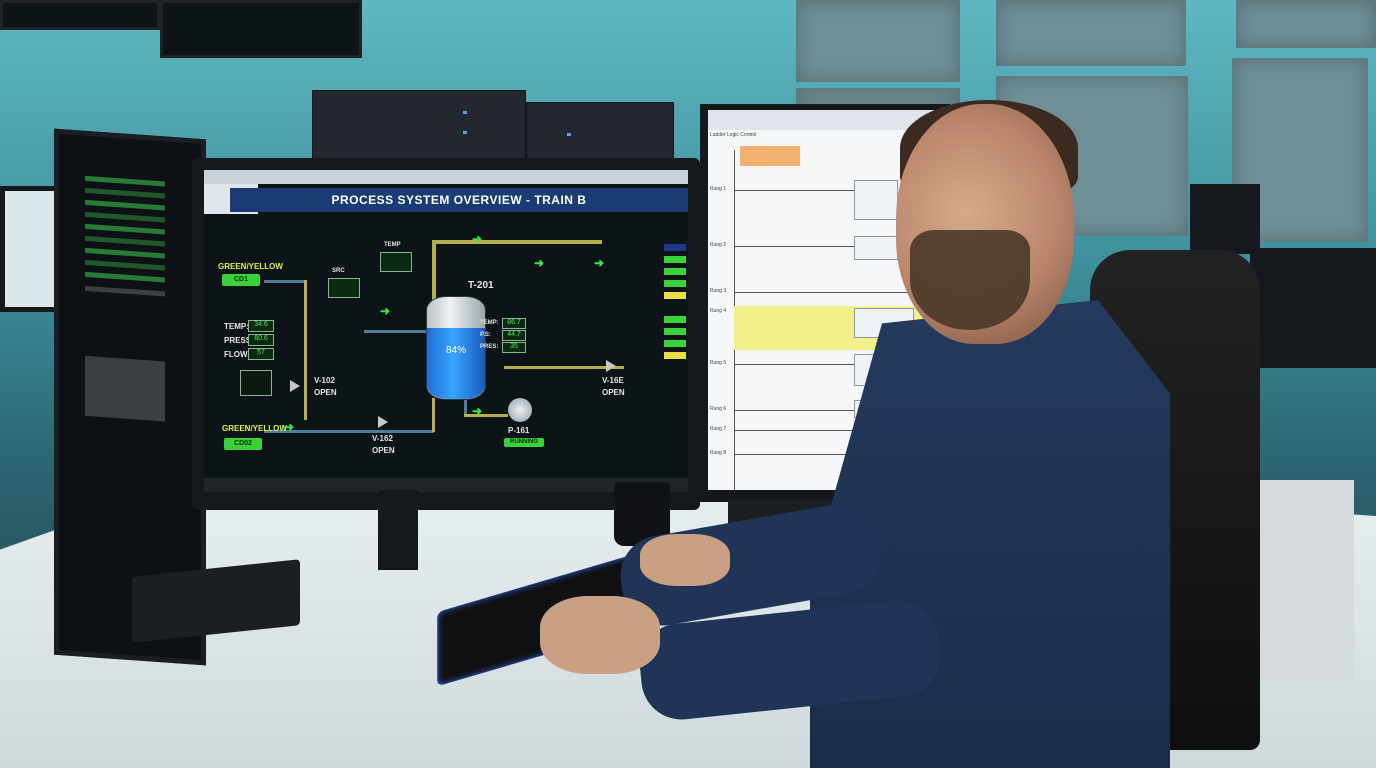  I want to click on pump-state: RUNNING, so click(524, 442).